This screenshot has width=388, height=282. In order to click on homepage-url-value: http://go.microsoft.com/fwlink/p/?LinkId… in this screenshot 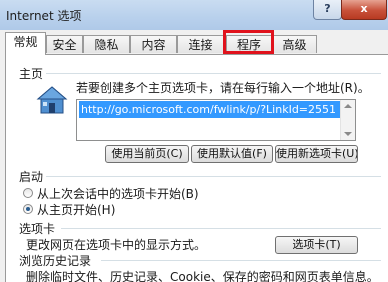, I will do `click(209, 109)`.